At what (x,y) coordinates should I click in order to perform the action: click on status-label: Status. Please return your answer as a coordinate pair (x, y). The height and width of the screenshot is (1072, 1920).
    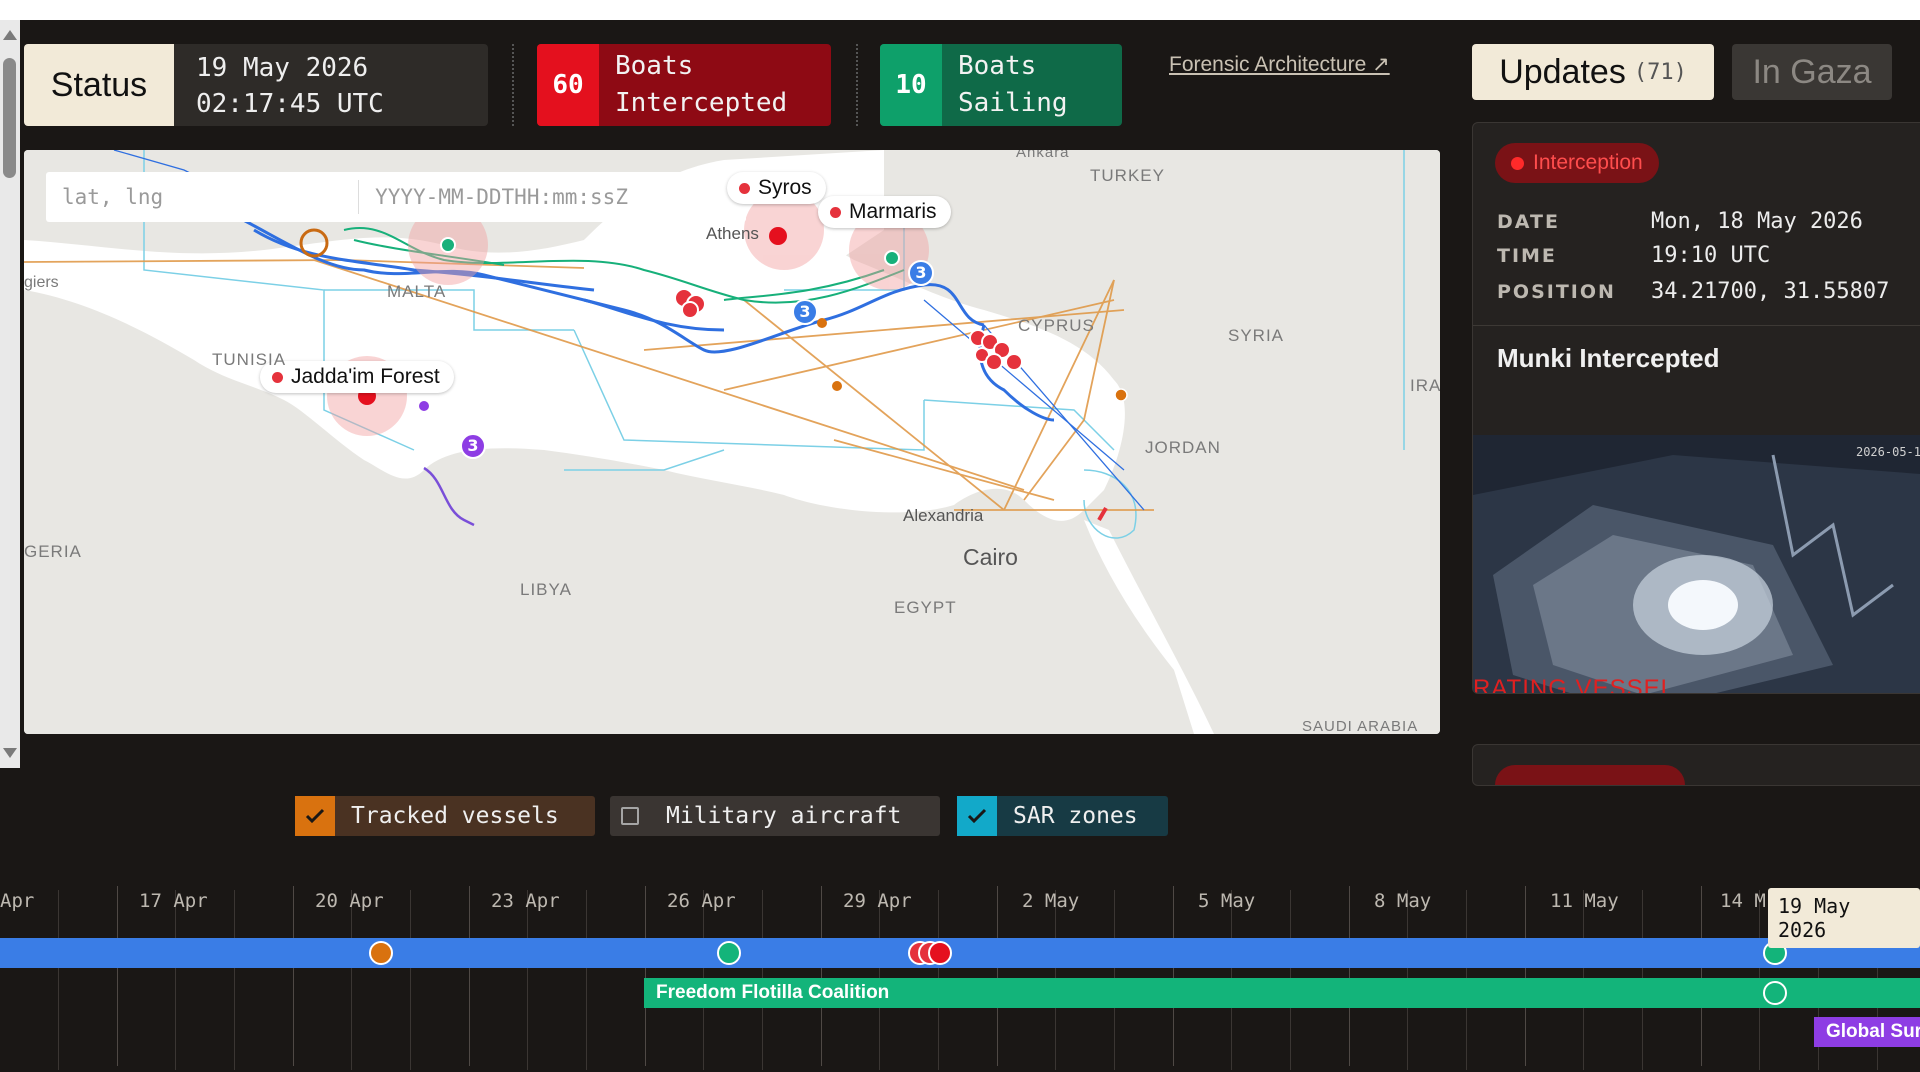
    Looking at the image, I should click on (99, 85).